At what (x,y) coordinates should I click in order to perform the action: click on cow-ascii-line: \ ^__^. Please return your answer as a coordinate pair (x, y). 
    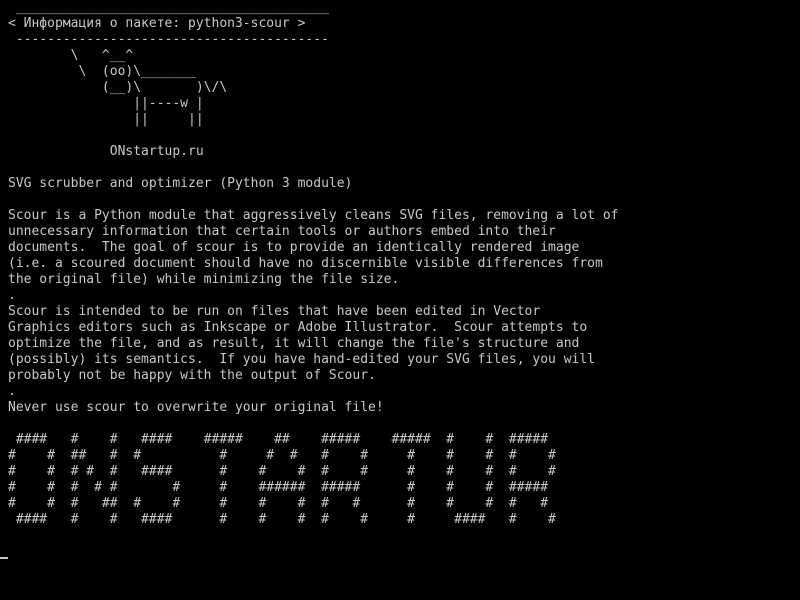
    Looking at the image, I should click on (71, 55).